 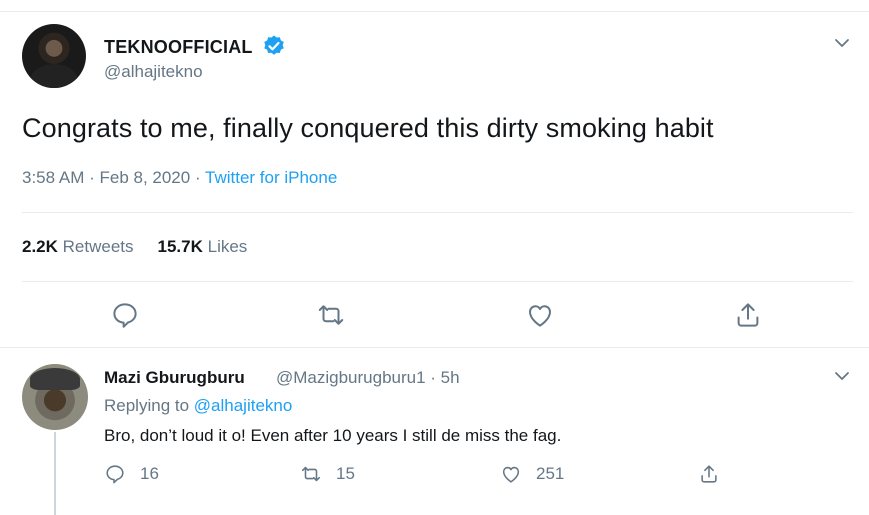 What do you see at coordinates (434, 11) in the screenshot?
I see `top-divider` at bounding box center [434, 11].